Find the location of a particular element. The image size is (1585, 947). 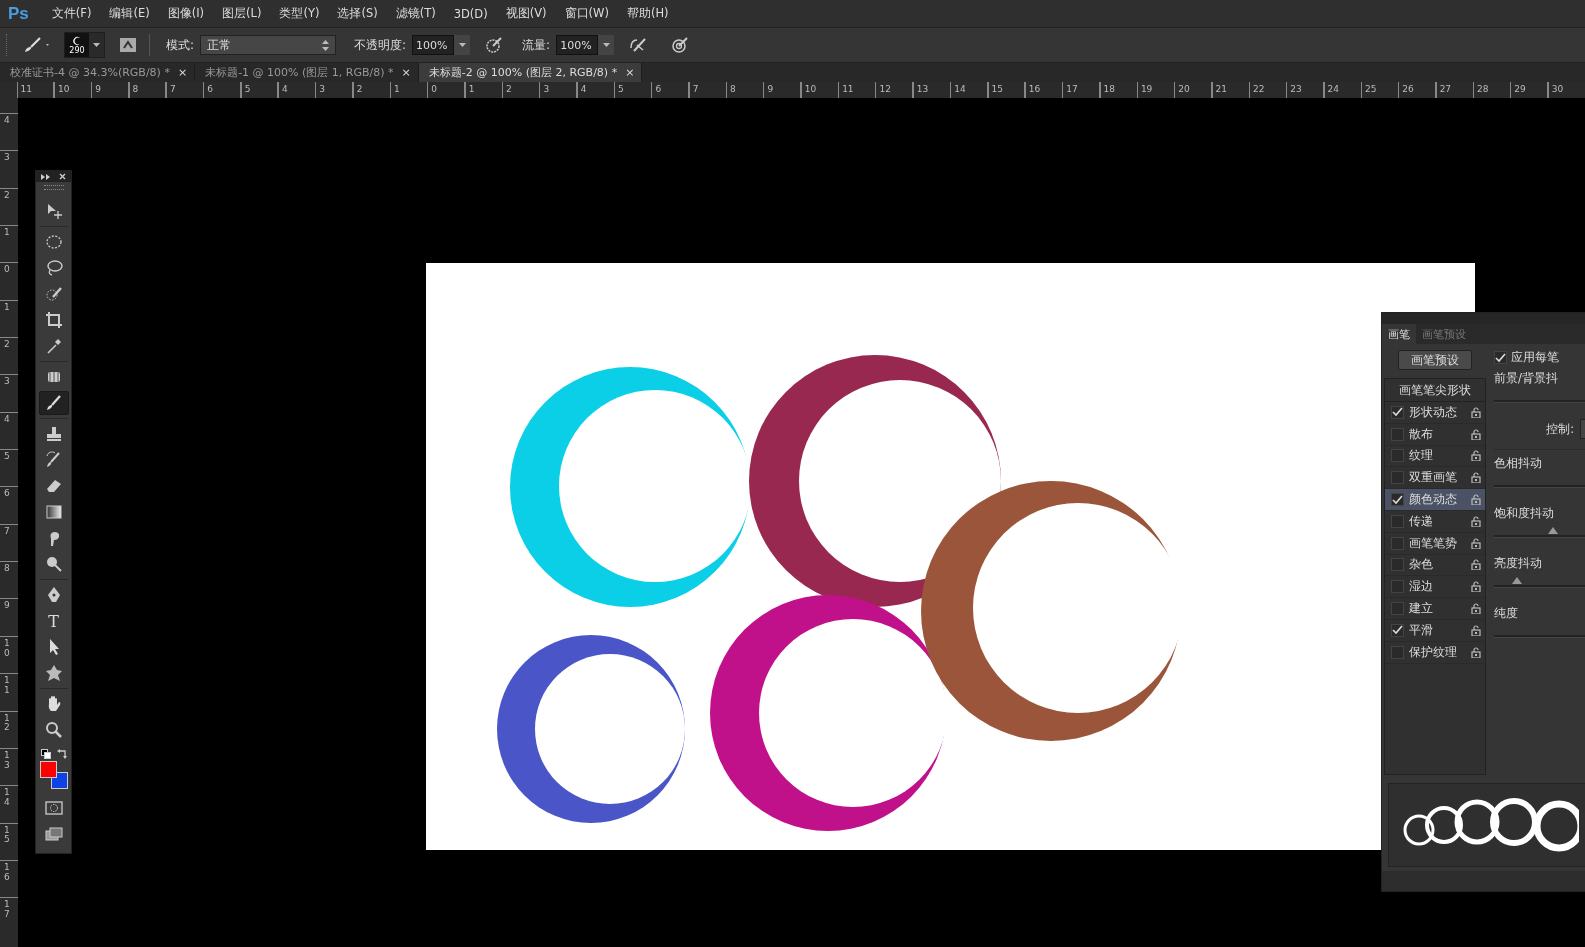

ruler-label: 23 is located at coordinates (1296, 89).